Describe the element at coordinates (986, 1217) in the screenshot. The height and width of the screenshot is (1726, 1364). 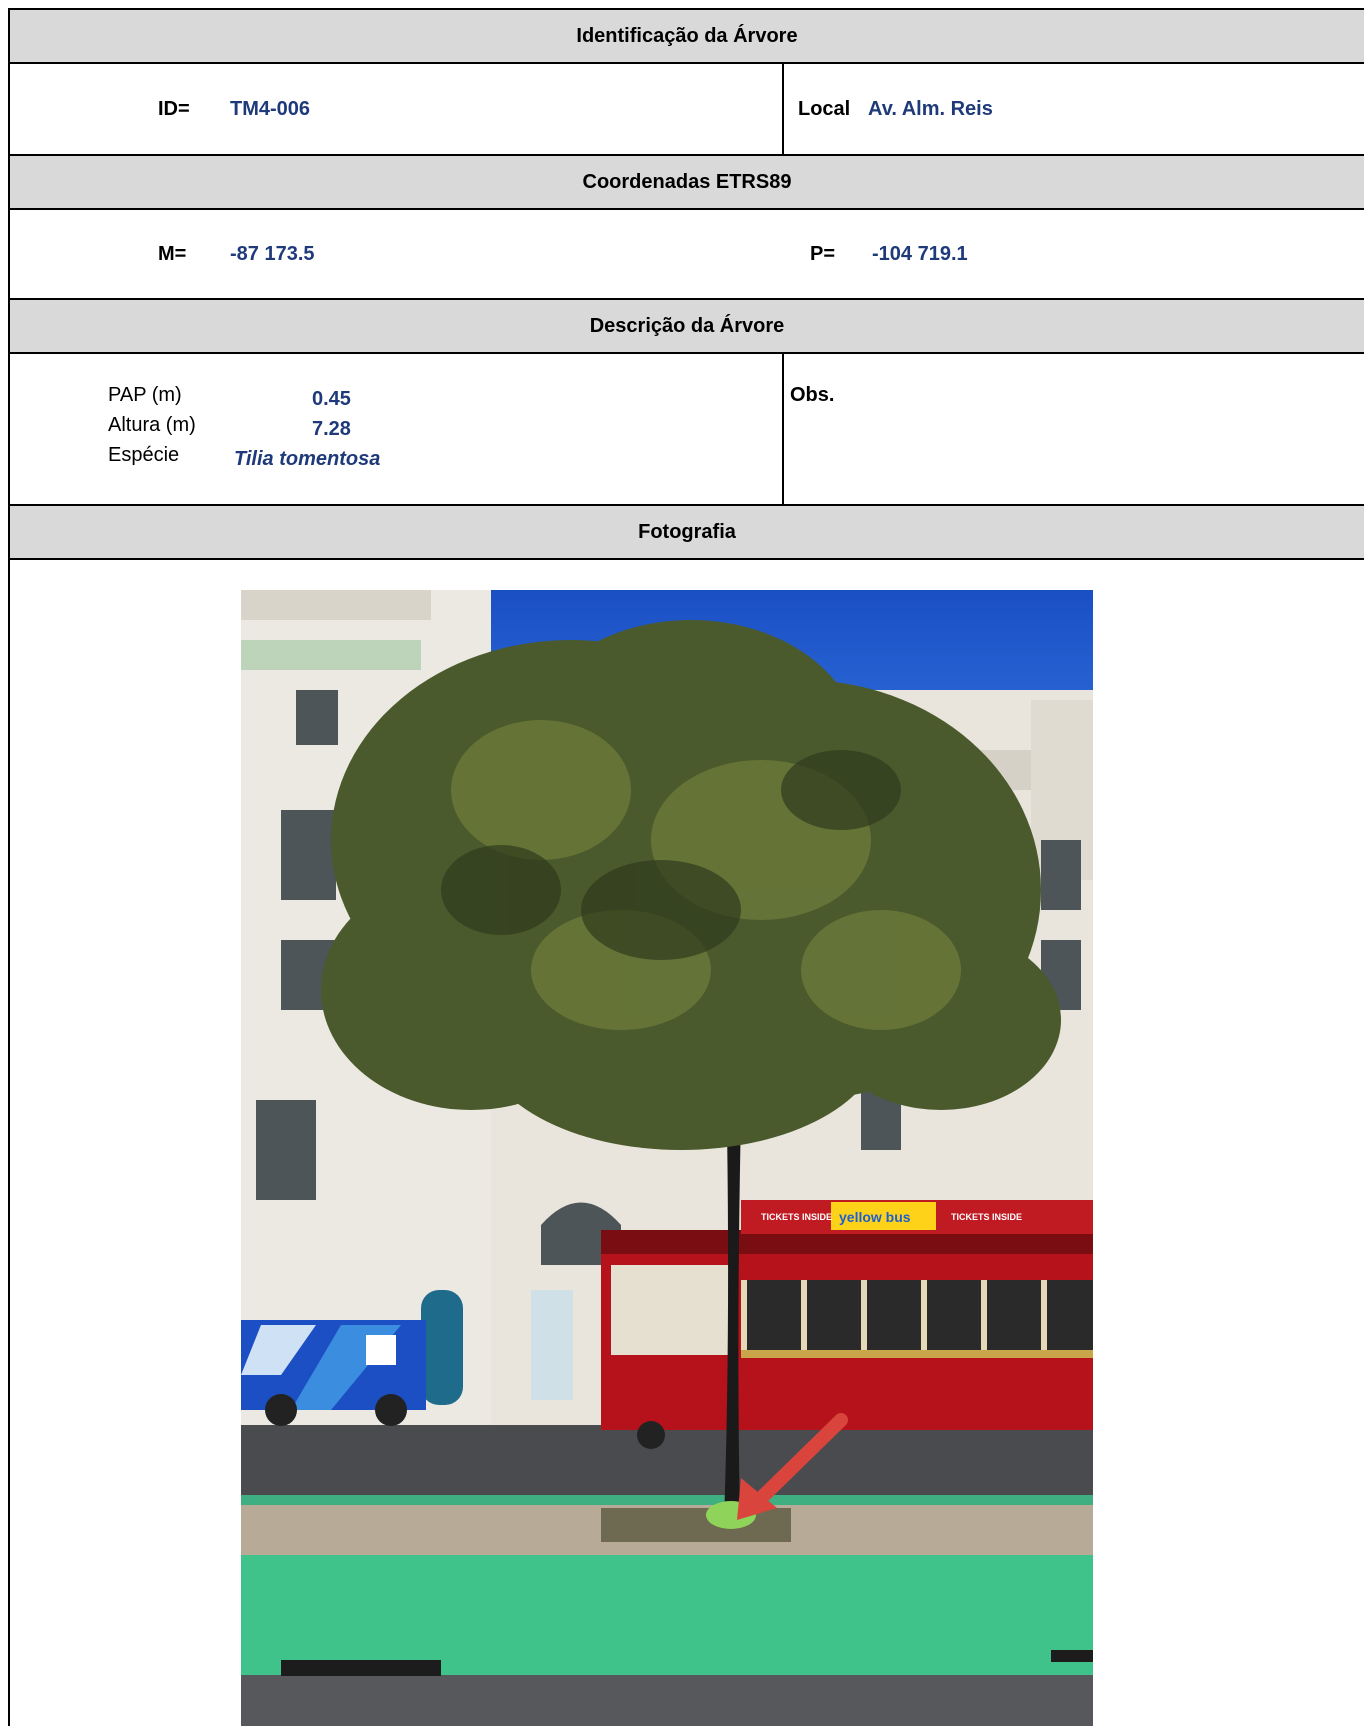
I see `tickets-sign-right: TICKETS INSIDE` at that location.